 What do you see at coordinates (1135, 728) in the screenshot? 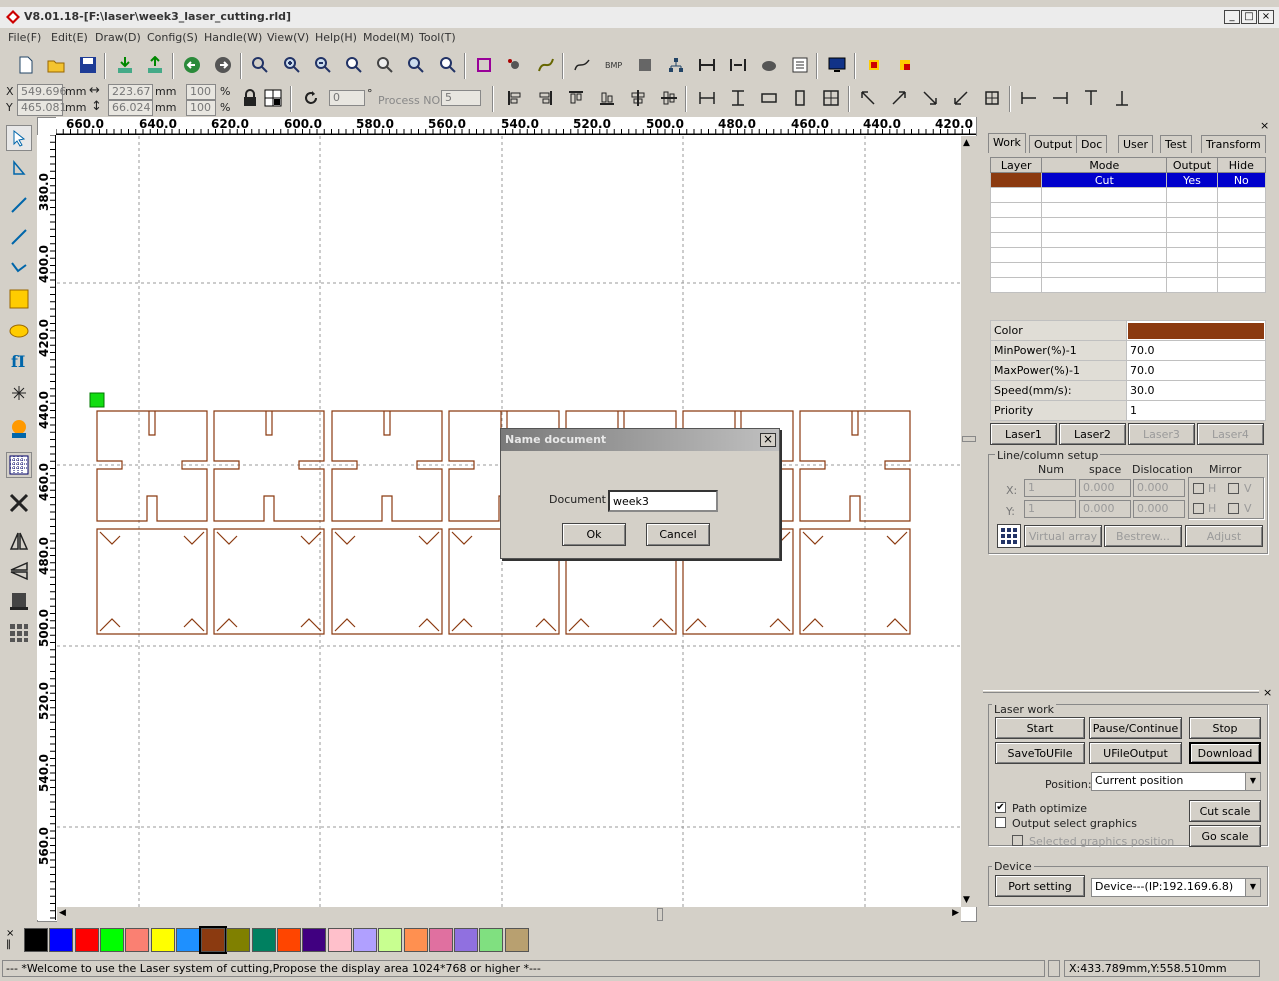
I see `pause-continue-button: Pause/Continue` at bounding box center [1135, 728].